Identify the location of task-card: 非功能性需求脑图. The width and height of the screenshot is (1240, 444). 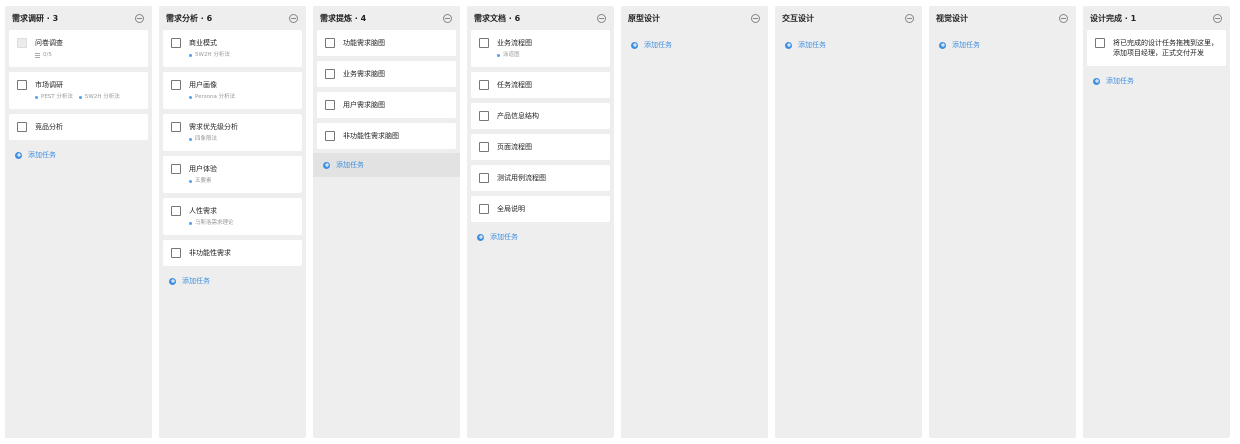
(386, 136).